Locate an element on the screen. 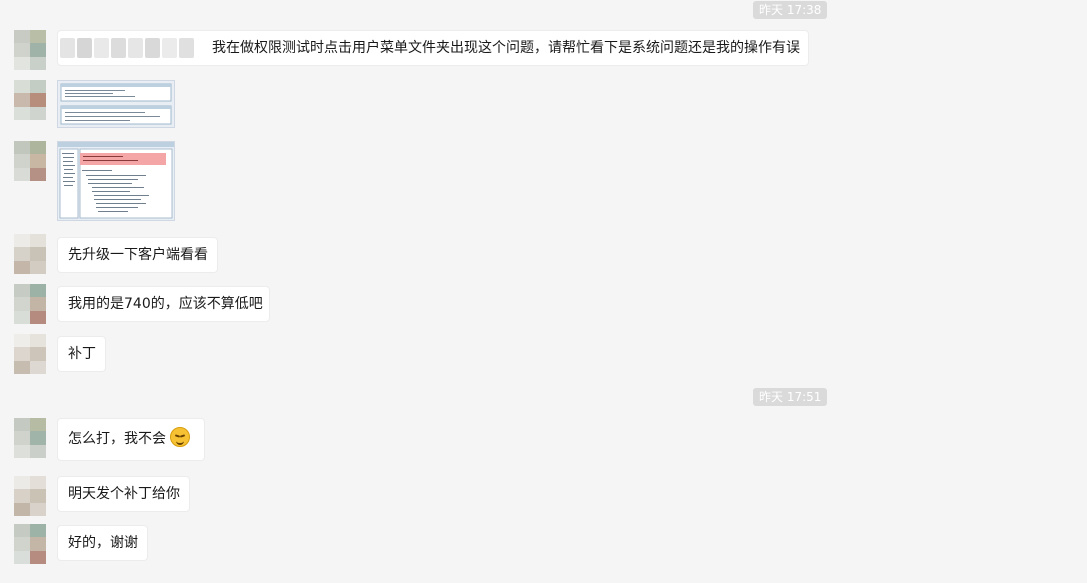 The width and height of the screenshot is (1087, 583). message-text: 明天发个补丁给你 is located at coordinates (124, 494).